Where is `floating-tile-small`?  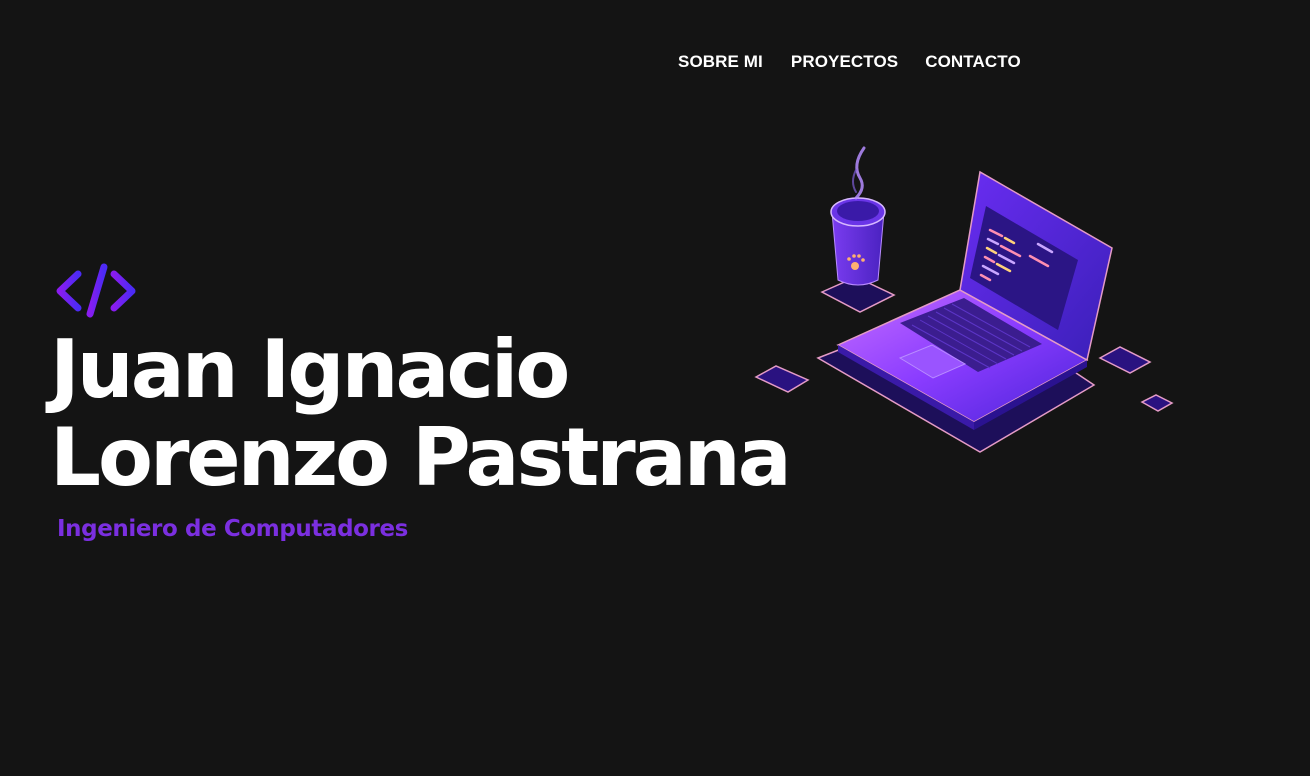 floating-tile-small is located at coordinates (1157, 403).